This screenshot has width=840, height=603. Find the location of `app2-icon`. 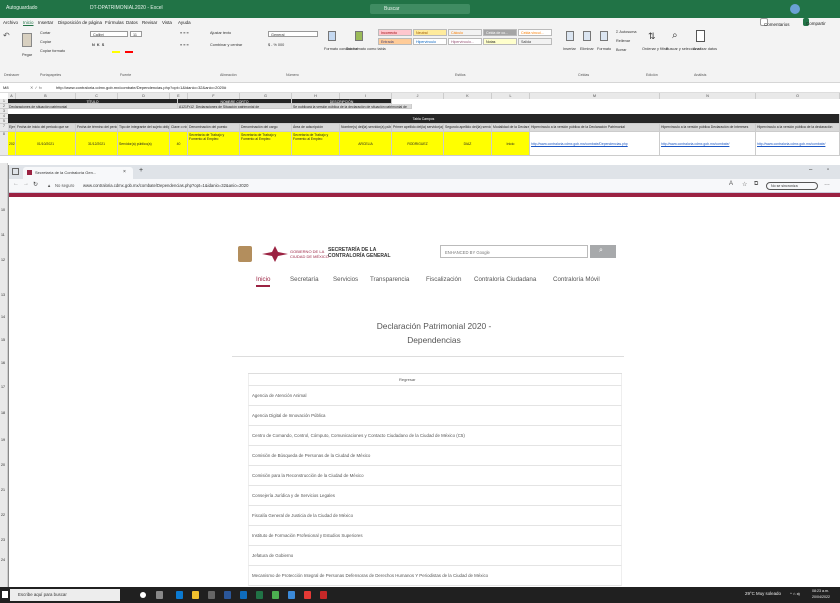

app2-icon is located at coordinates (291, 595).